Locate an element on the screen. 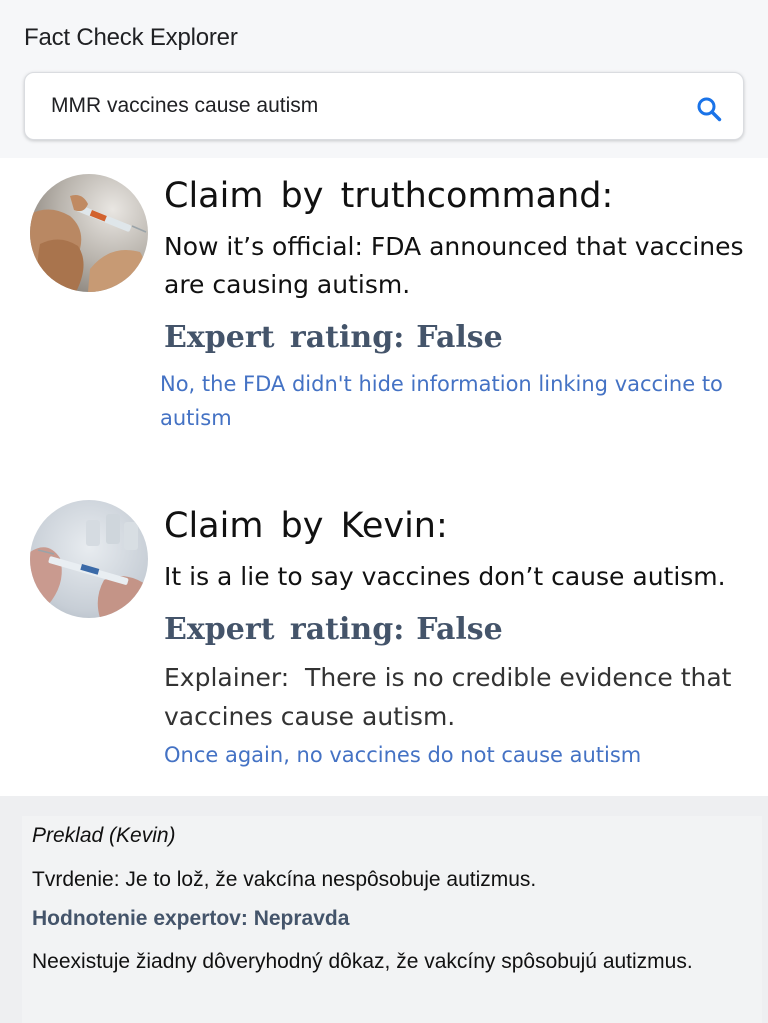 The image size is (768, 1023). claim-title: Claim by truthcommand: is located at coordinates (389, 196).